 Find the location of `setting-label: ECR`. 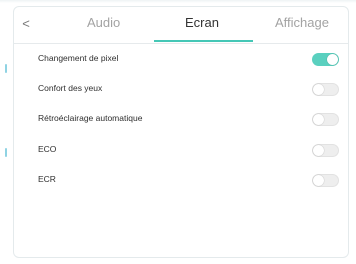

setting-label: ECR is located at coordinates (47, 179).